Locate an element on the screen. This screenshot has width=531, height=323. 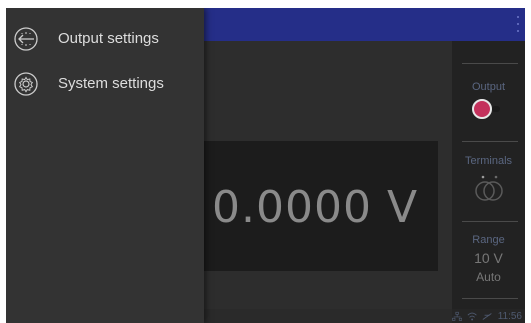
right-control-panel: Output Terminals Range 10 V Auto is located at coordinates (488, 175).